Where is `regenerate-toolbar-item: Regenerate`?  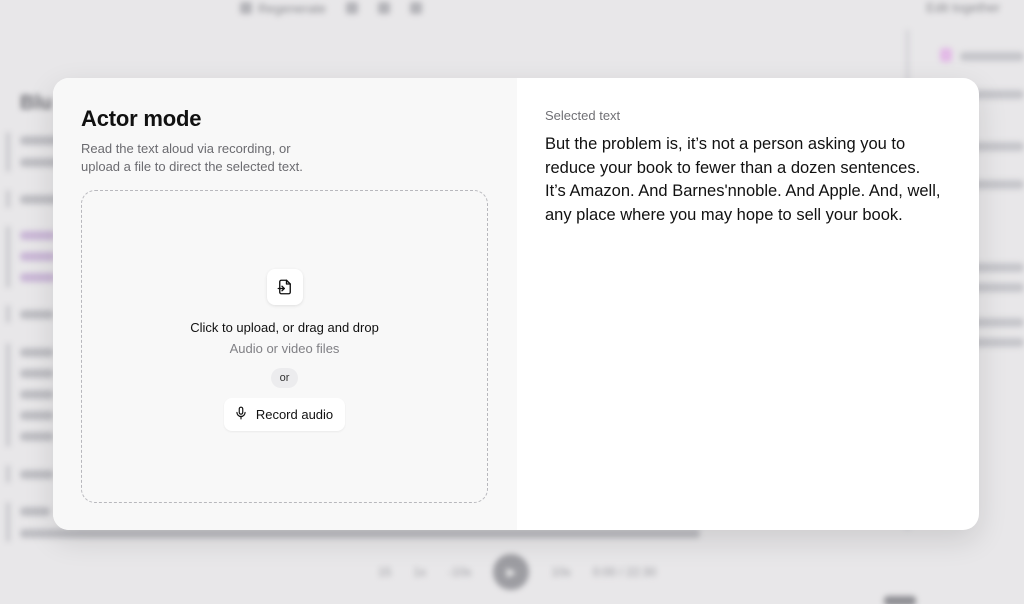
regenerate-toolbar-item: Regenerate is located at coordinates (283, 8).